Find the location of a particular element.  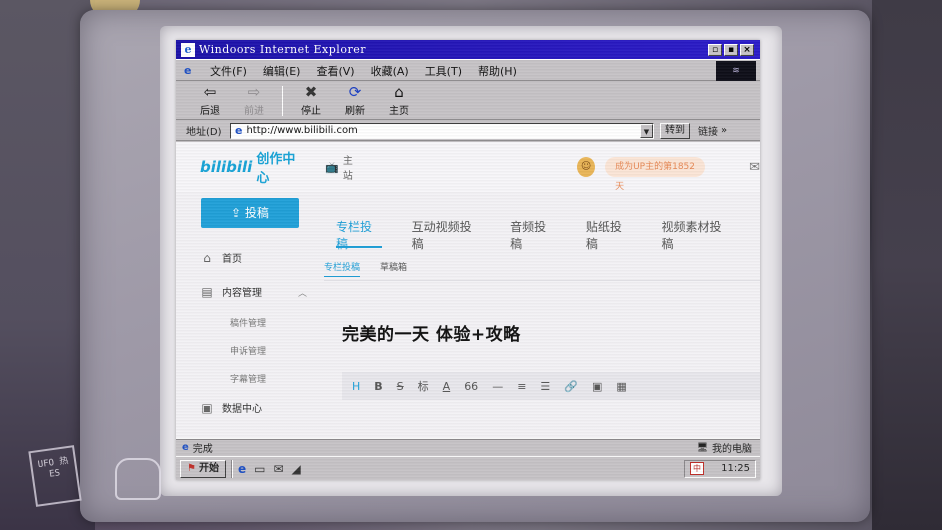

links-button: 链接 is located at coordinates (708, 130).